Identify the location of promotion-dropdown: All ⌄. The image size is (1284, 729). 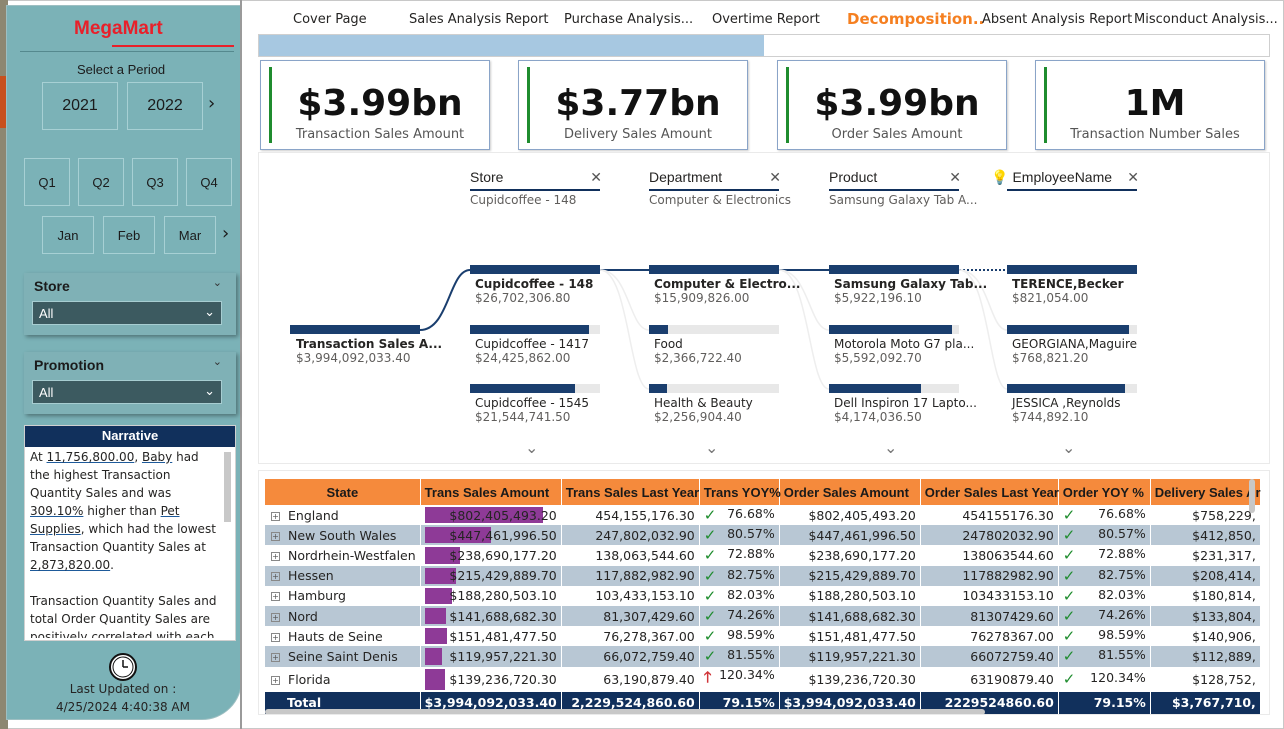
(127, 392).